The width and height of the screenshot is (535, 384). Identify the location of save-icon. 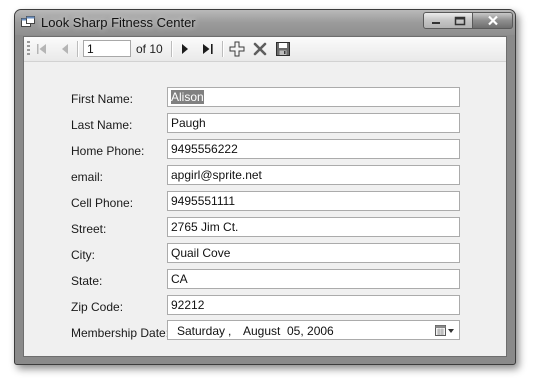
(283, 49).